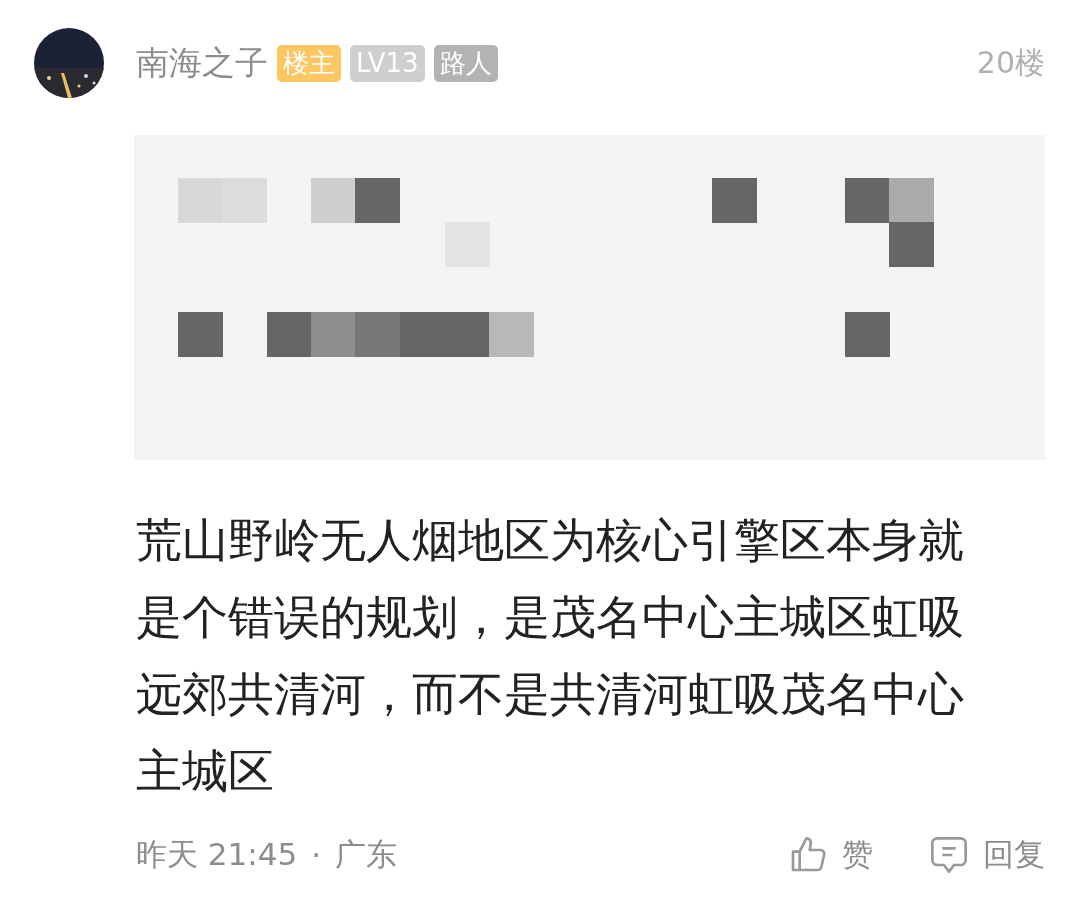  Describe the element at coordinates (202, 63) in the screenshot. I see `author-name: 南海之子` at that location.